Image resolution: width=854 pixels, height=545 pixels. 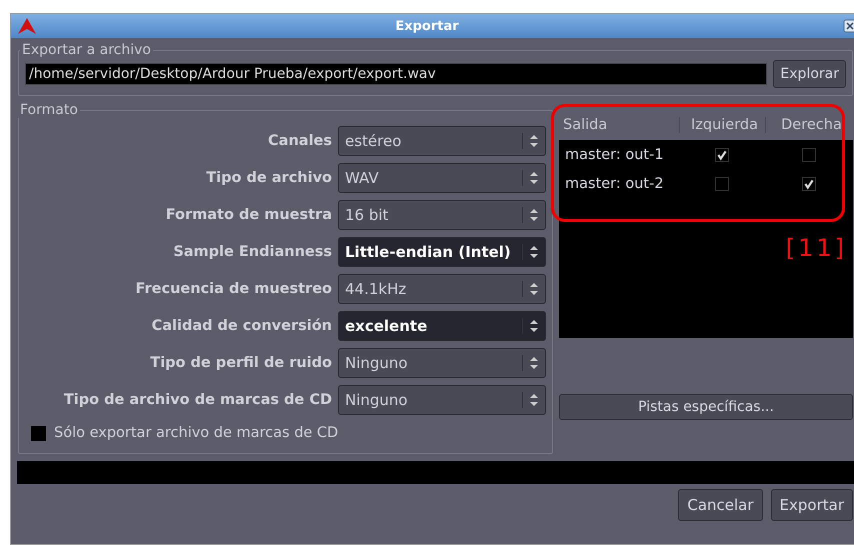 What do you see at coordinates (86, 50) in the screenshot?
I see `frame-title: Exportar a archivo` at bounding box center [86, 50].